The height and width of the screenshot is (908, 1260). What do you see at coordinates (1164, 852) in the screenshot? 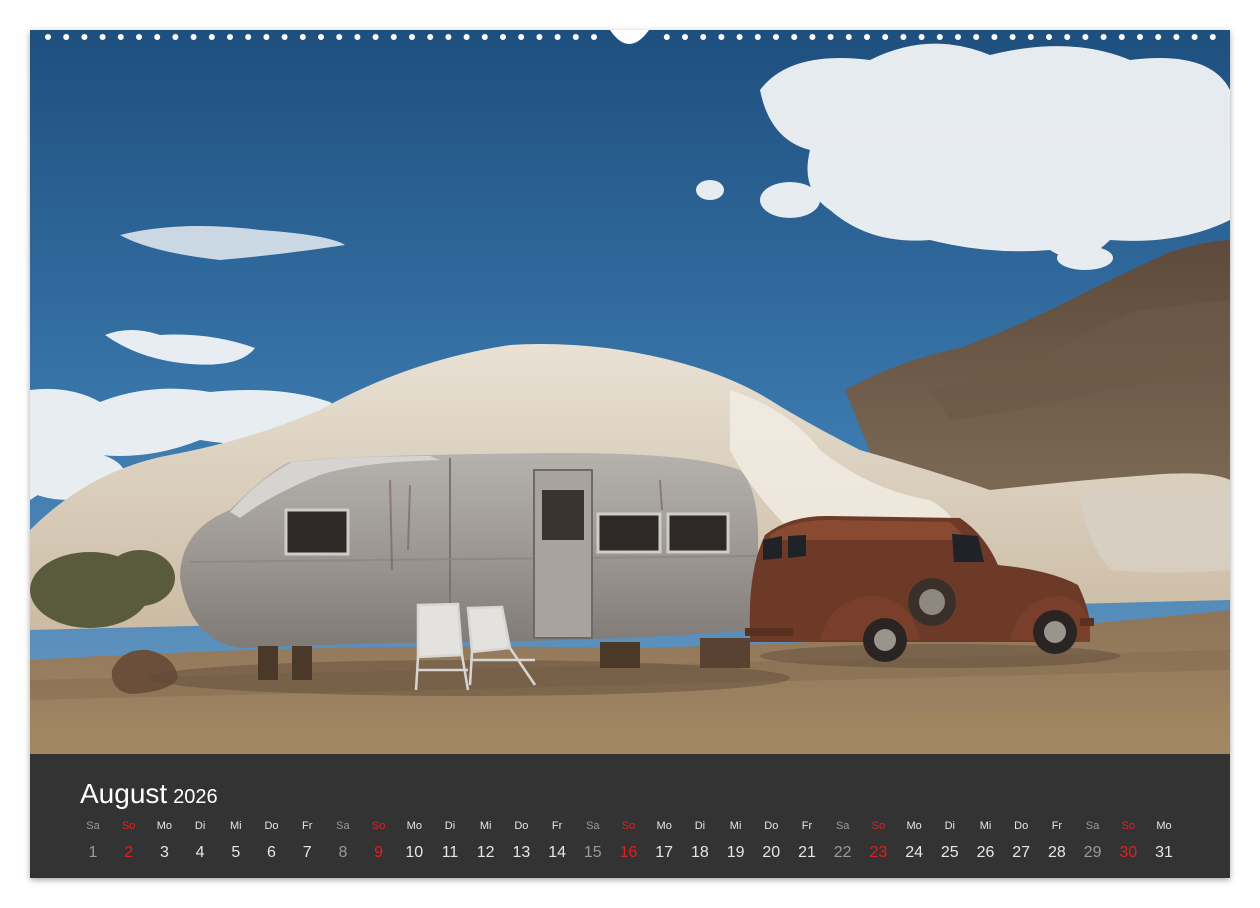
I see `day-number: 31` at bounding box center [1164, 852].